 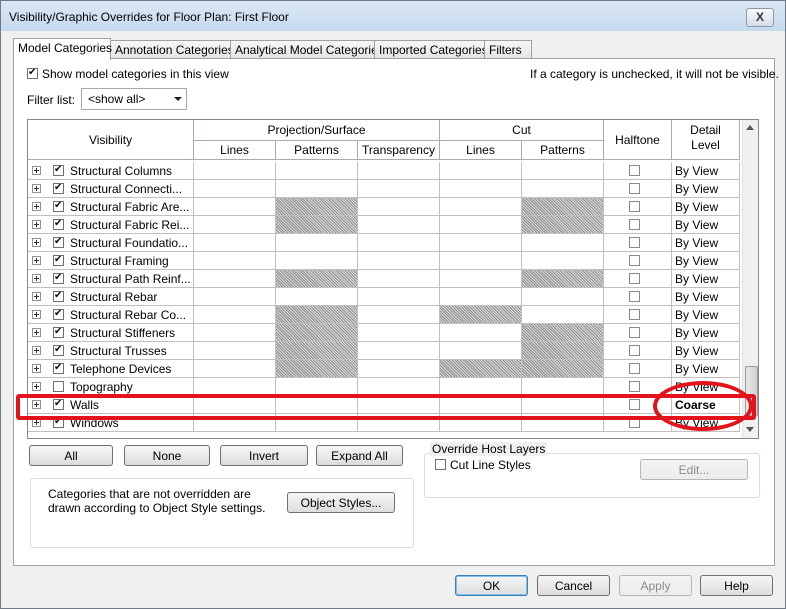 I want to click on tab-annotation-categories: Annotation Categories, so click(x=172, y=49).